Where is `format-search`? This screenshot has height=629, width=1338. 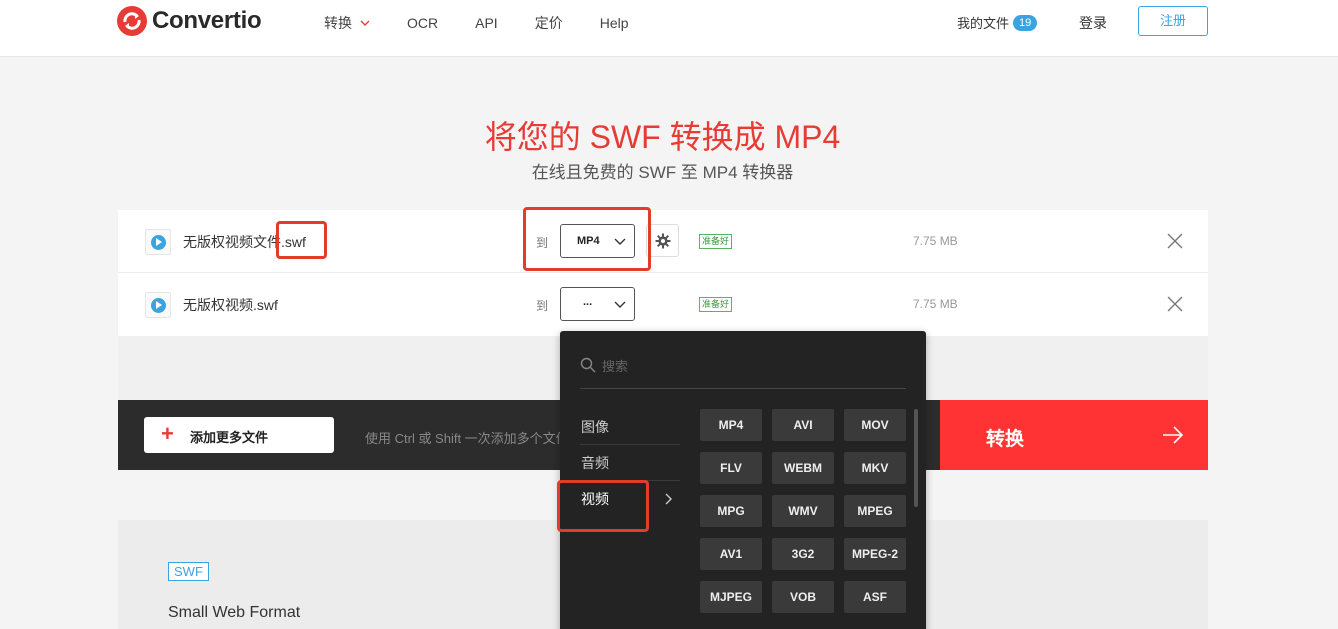 format-search is located at coordinates (743, 371).